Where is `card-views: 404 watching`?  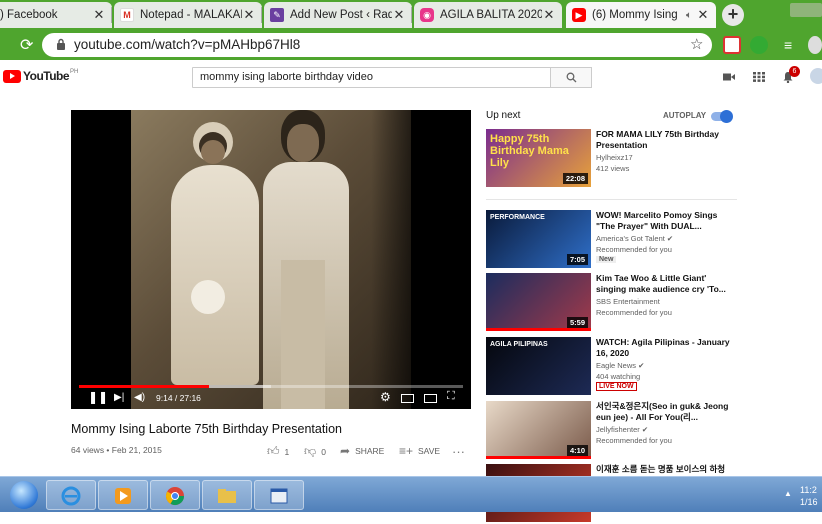 card-views: 404 watching is located at coordinates (618, 376).